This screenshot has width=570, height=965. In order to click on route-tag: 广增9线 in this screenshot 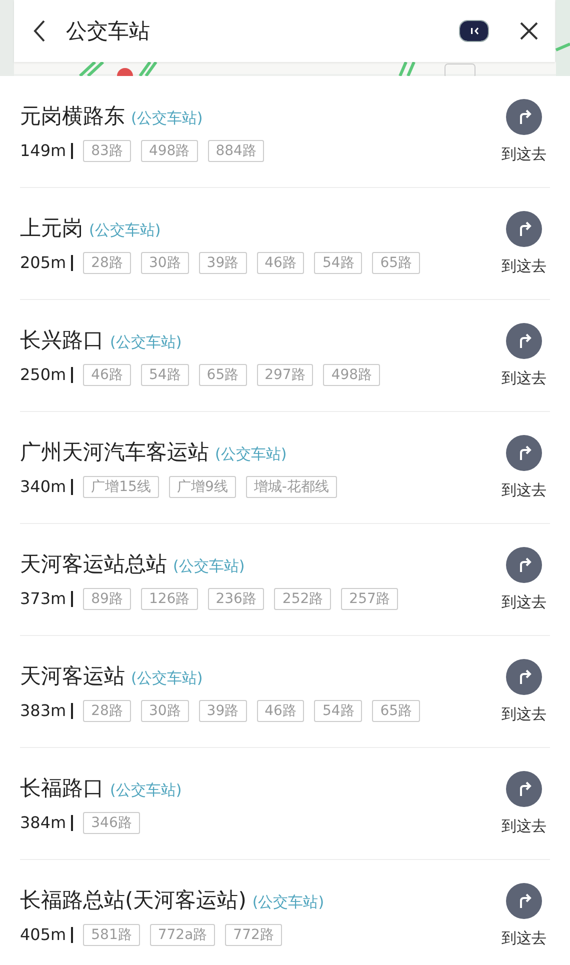, I will do `click(202, 487)`.